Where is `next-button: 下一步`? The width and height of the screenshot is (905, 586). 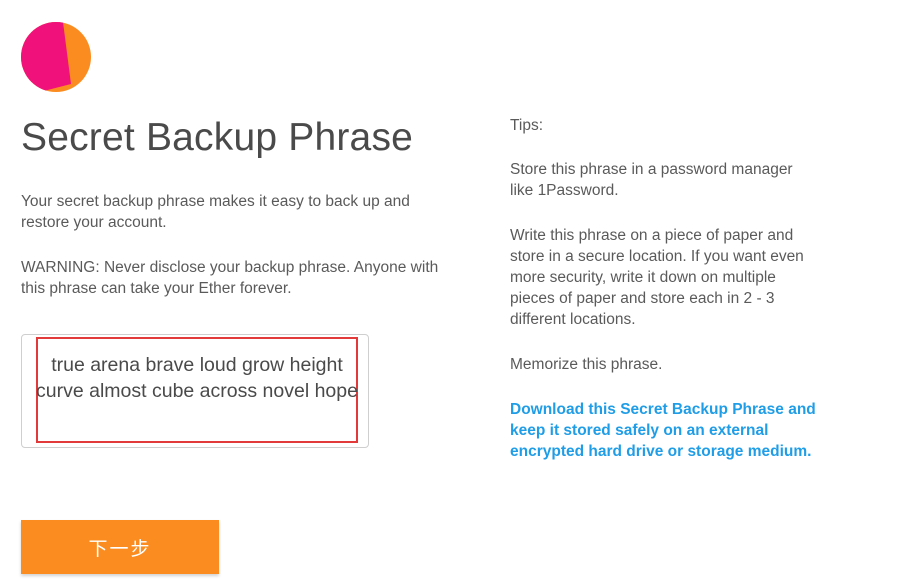
next-button: 下一步 is located at coordinates (120, 547).